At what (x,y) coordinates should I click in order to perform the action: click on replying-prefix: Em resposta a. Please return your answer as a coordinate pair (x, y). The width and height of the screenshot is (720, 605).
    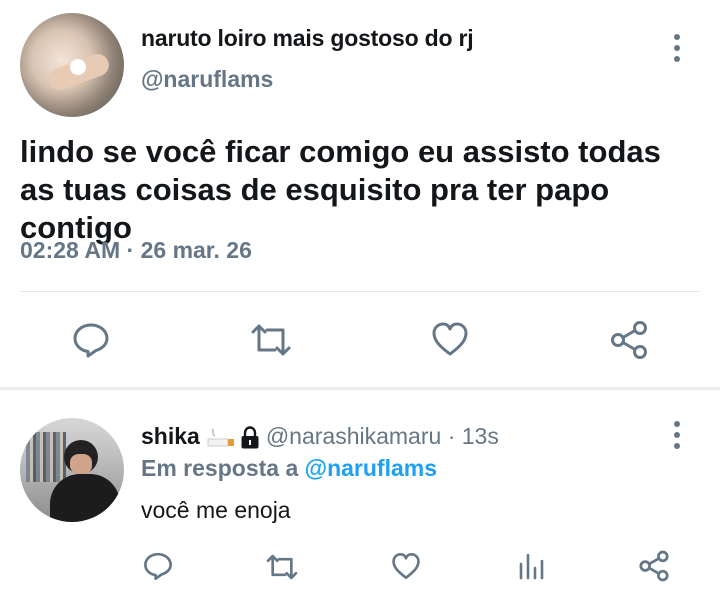
    Looking at the image, I should click on (223, 468).